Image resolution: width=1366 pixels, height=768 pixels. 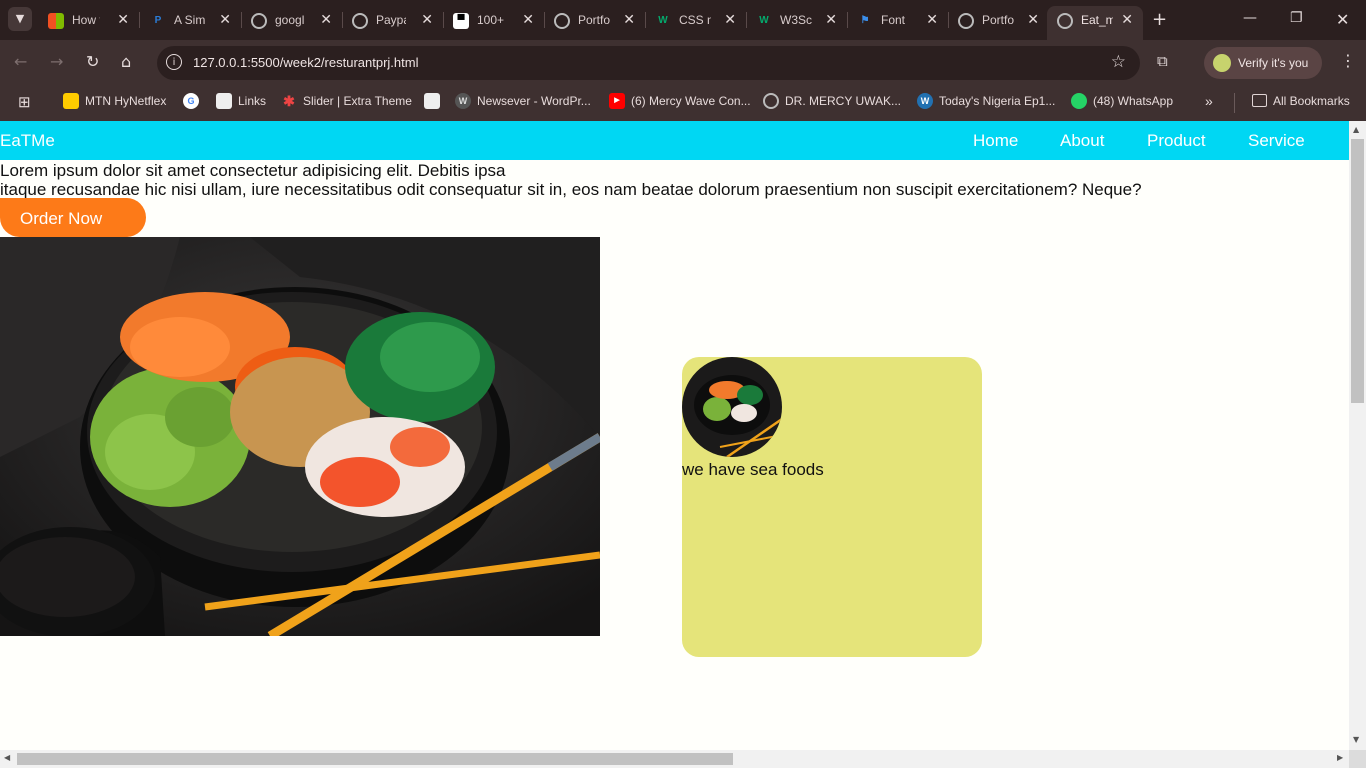 I want to click on order-now-button: Order Now, so click(x=73, y=217).